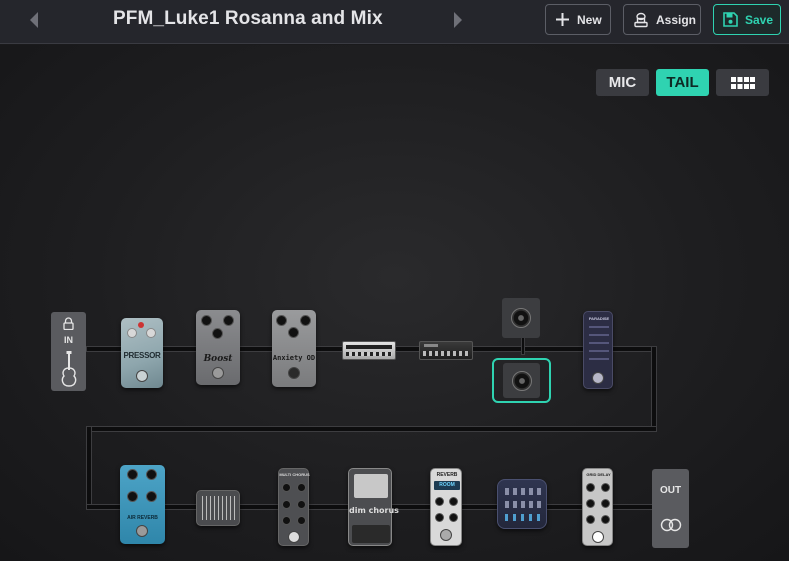  I want to click on grid-icon, so click(742, 82).